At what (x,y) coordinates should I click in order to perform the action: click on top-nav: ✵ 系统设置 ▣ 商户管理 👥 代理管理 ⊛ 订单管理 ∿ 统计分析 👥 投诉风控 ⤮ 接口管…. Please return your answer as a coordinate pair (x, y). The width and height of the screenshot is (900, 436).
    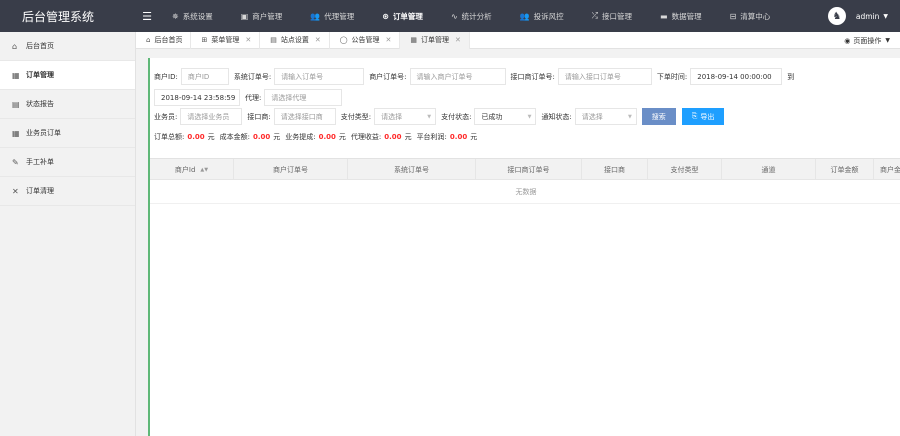
    Looking at the image, I should click on (471, 16).